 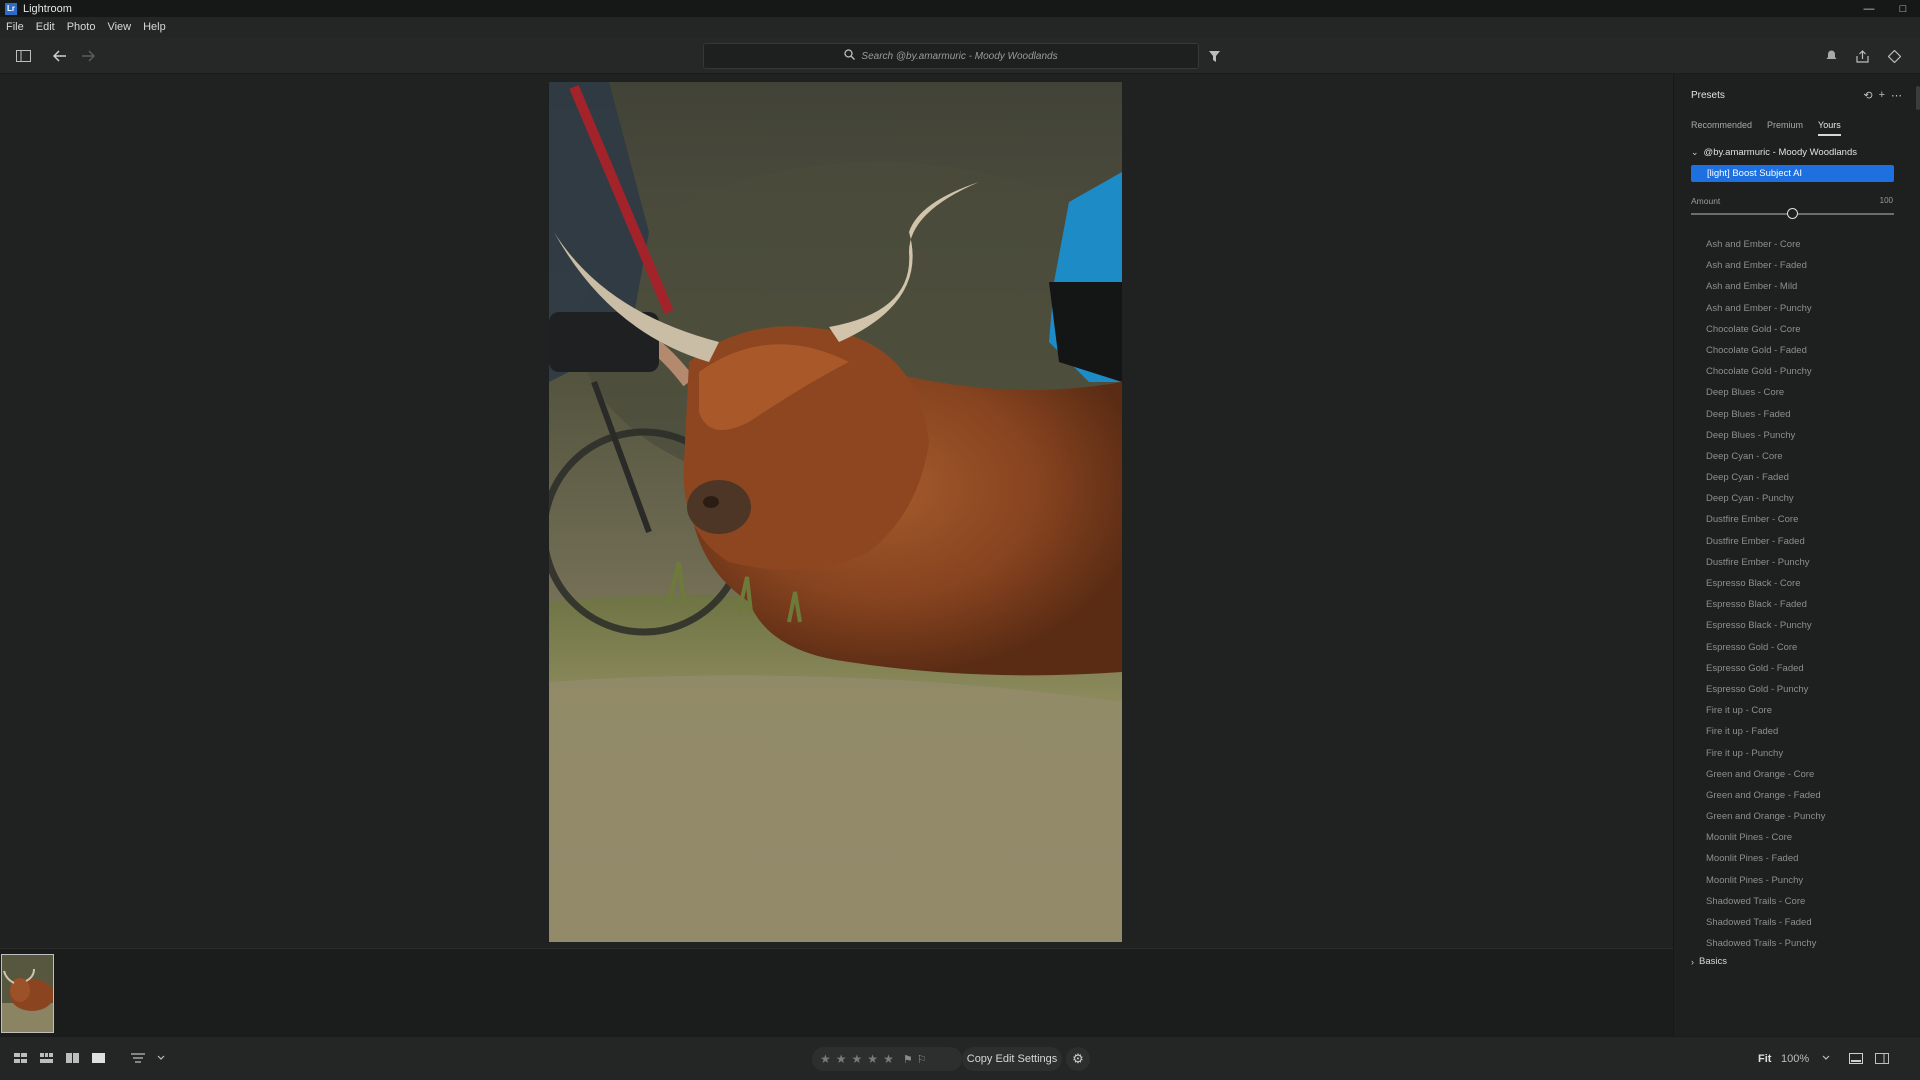 I want to click on minimize-icon: —, so click(x=1869, y=8).